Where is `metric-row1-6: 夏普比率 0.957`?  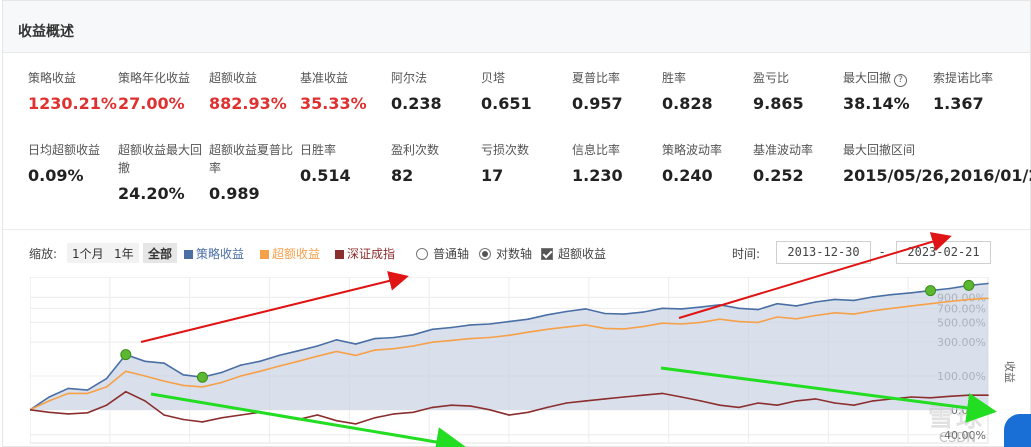 metric-row1-6: 夏普比率 0.957 is located at coordinates (618, 91).